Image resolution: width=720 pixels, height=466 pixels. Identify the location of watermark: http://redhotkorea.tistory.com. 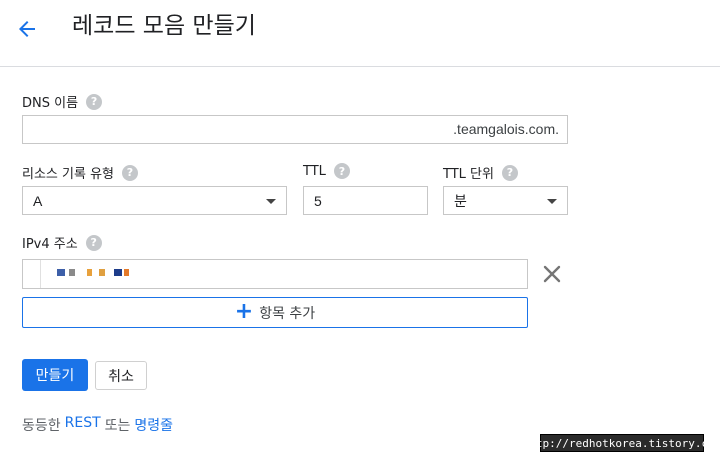
(621, 443).